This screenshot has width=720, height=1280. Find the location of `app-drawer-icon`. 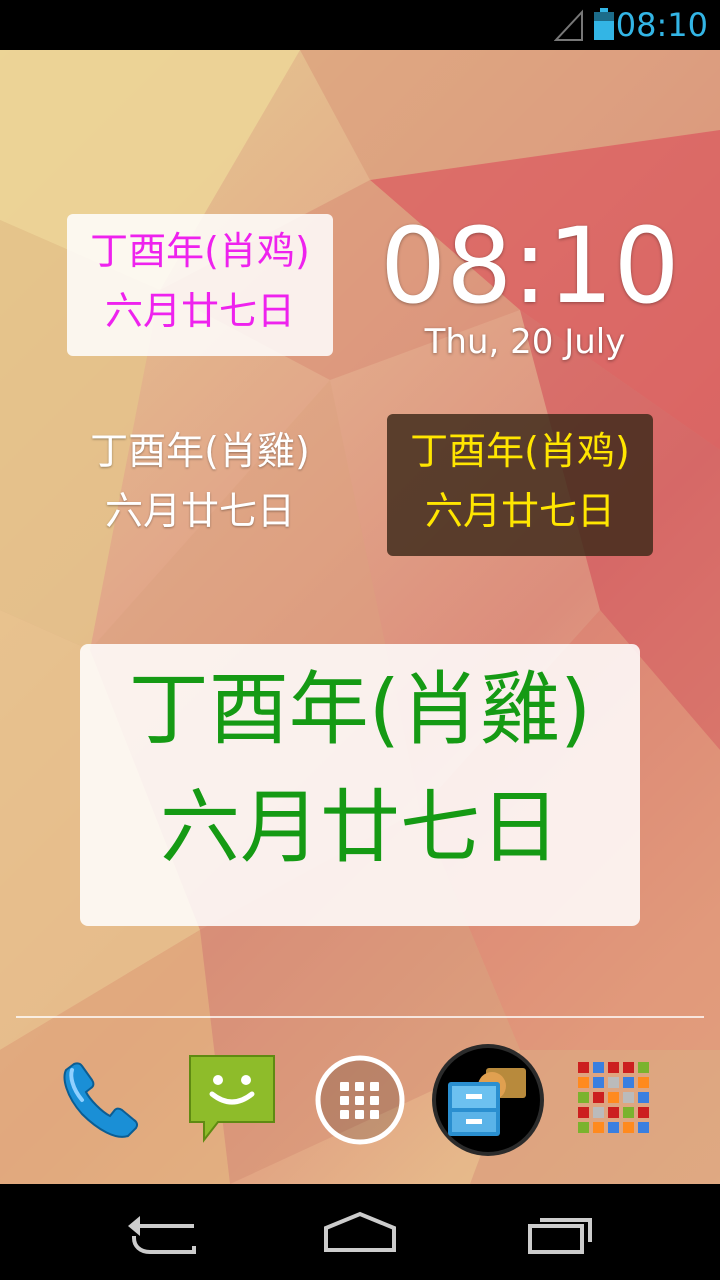

app-drawer-icon is located at coordinates (360, 1098).